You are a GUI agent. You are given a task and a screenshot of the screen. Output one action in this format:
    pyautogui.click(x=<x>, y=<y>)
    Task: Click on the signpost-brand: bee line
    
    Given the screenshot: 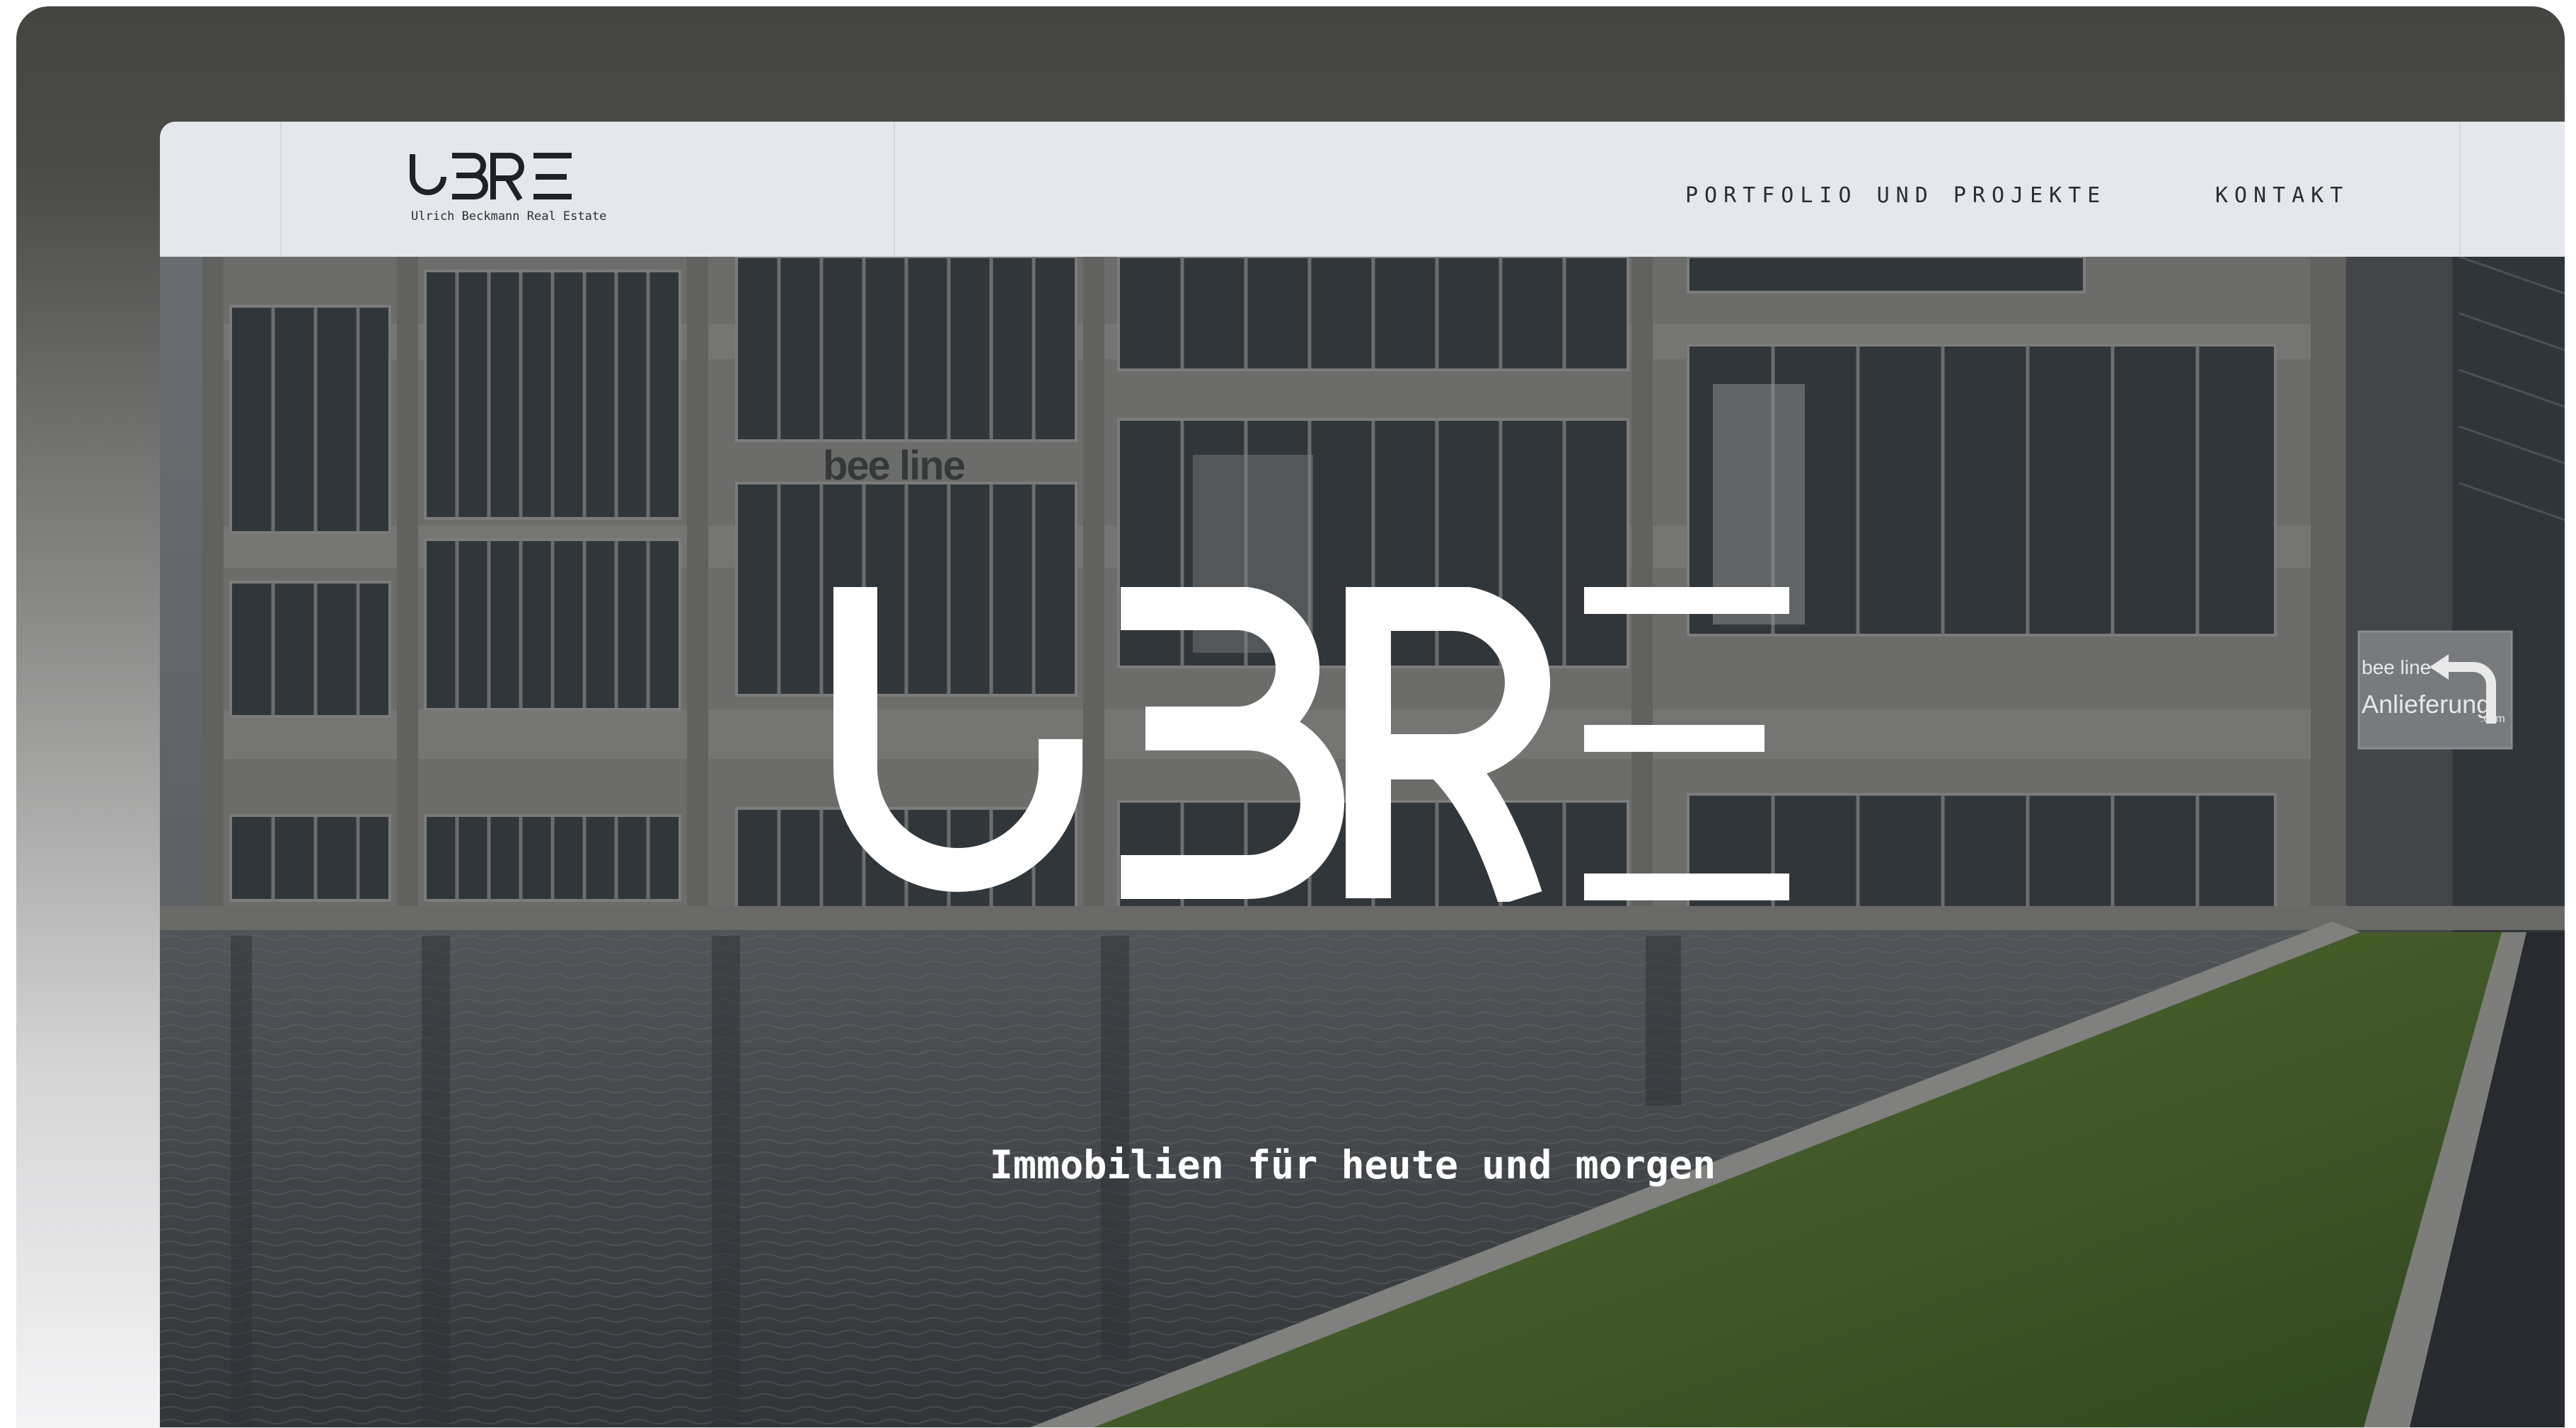 What is the action you would take?
    pyautogui.click(x=2397, y=667)
    